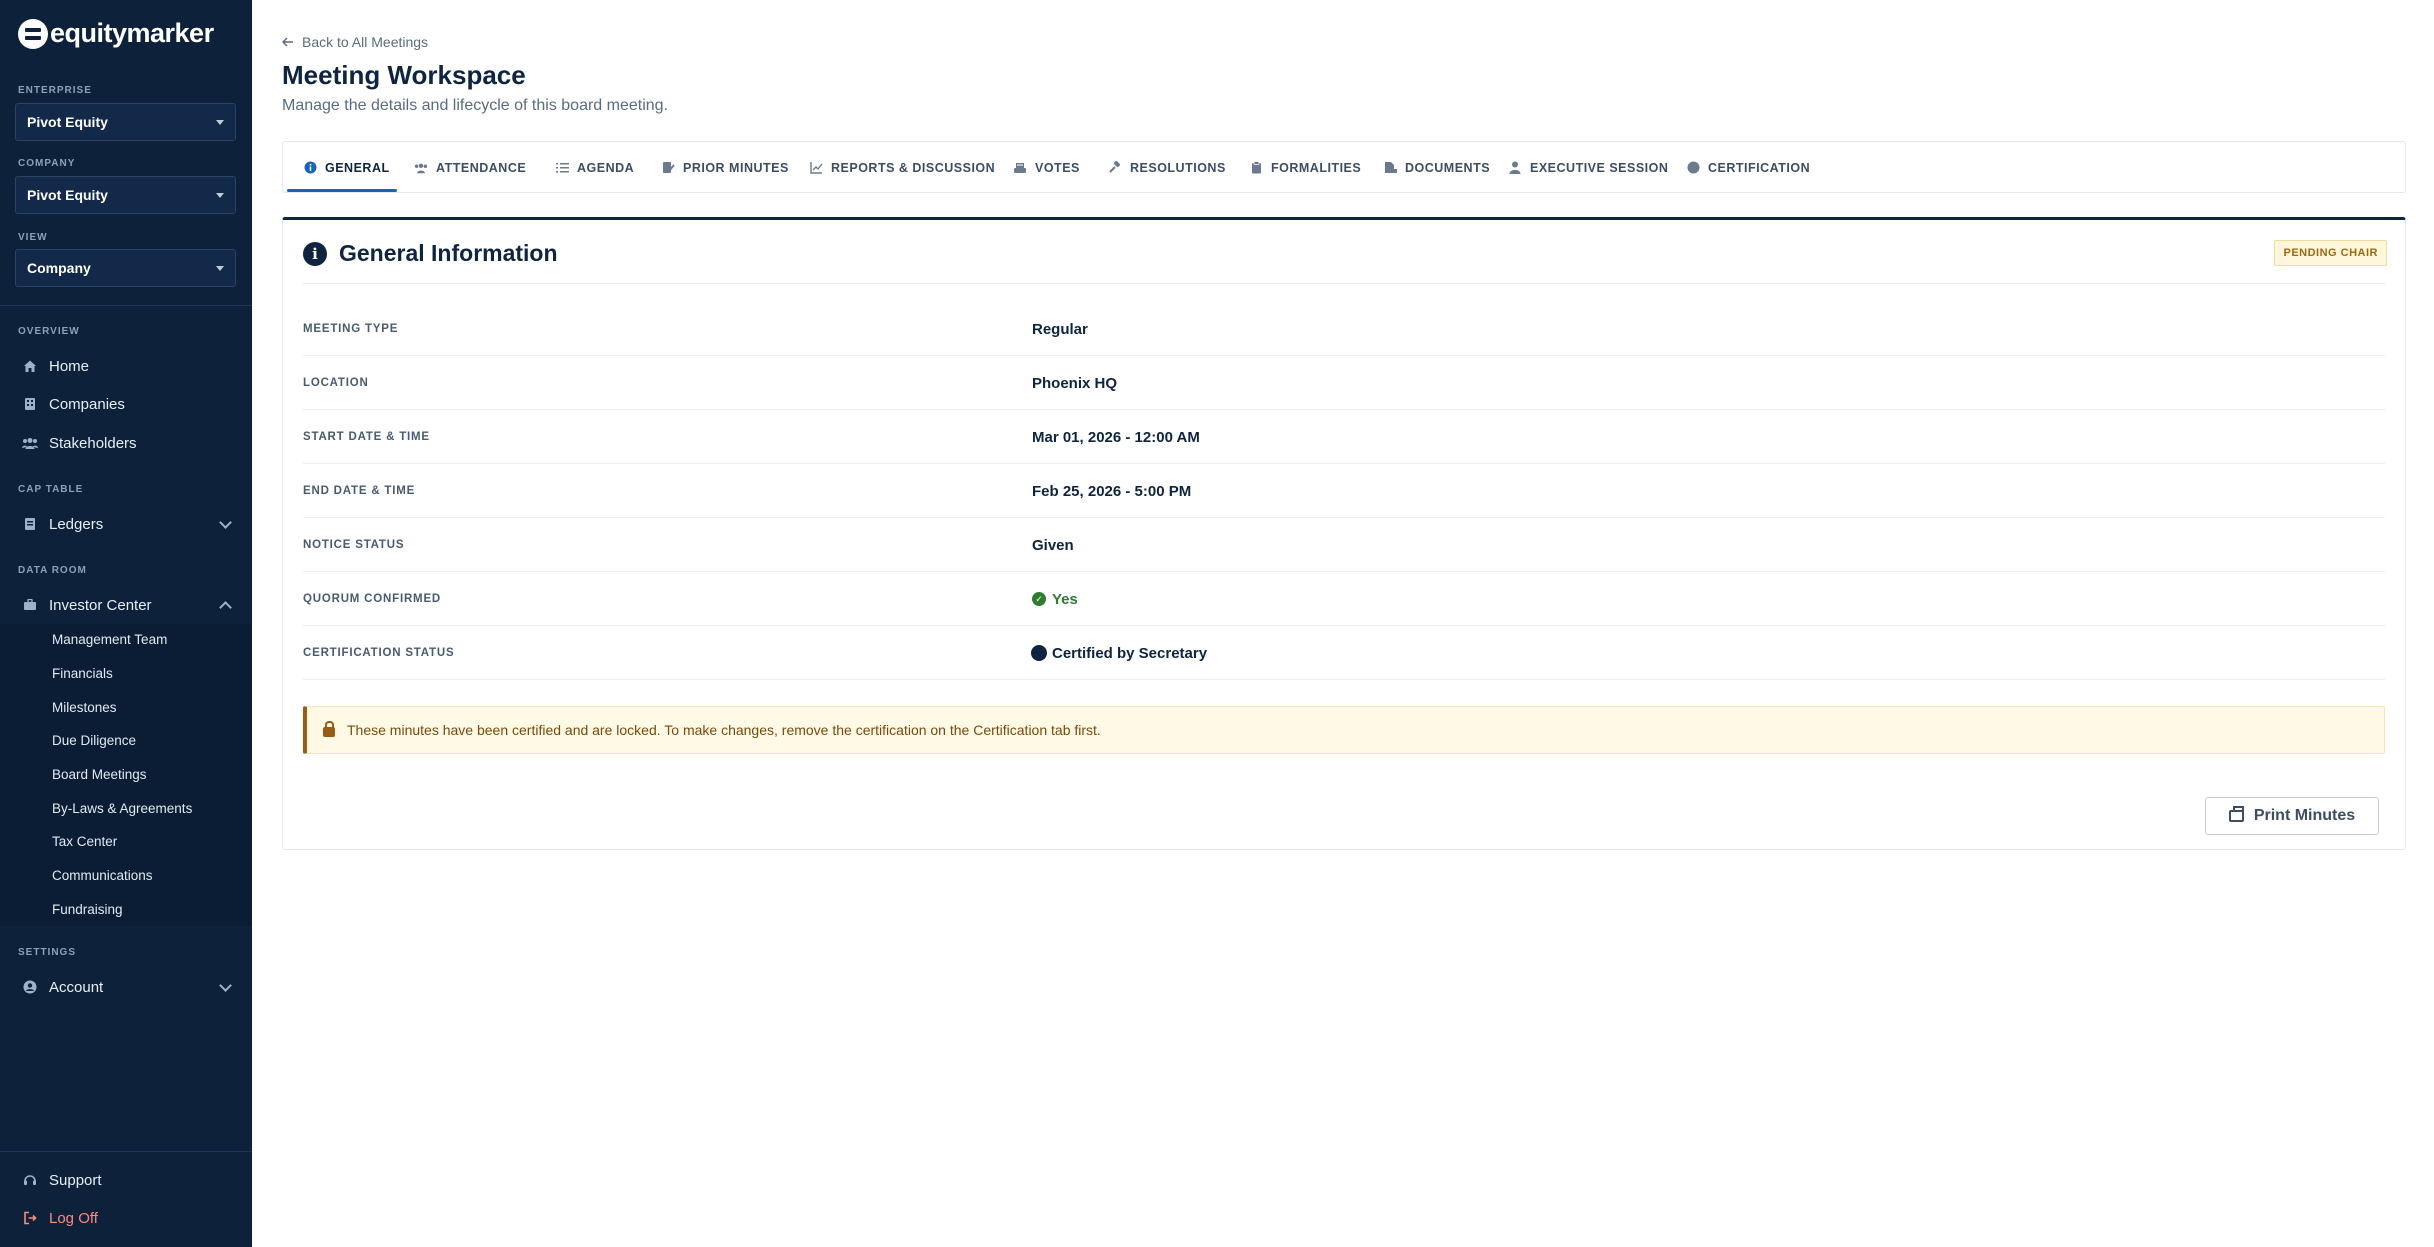 The height and width of the screenshot is (1247, 2434). Describe the element at coordinates (126, 987) in the screenshot. I see `sidebar-item-account: Account` at that location.